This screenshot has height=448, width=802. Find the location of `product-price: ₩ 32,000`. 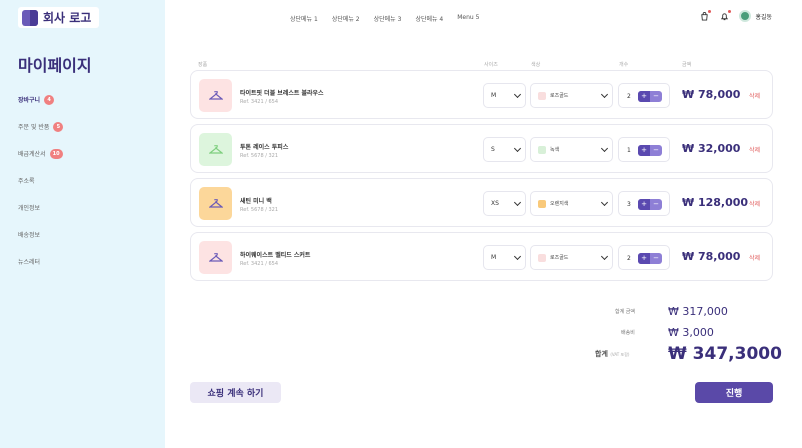

product-price: ₩ 32,000 is located at coordinates (711, 148).